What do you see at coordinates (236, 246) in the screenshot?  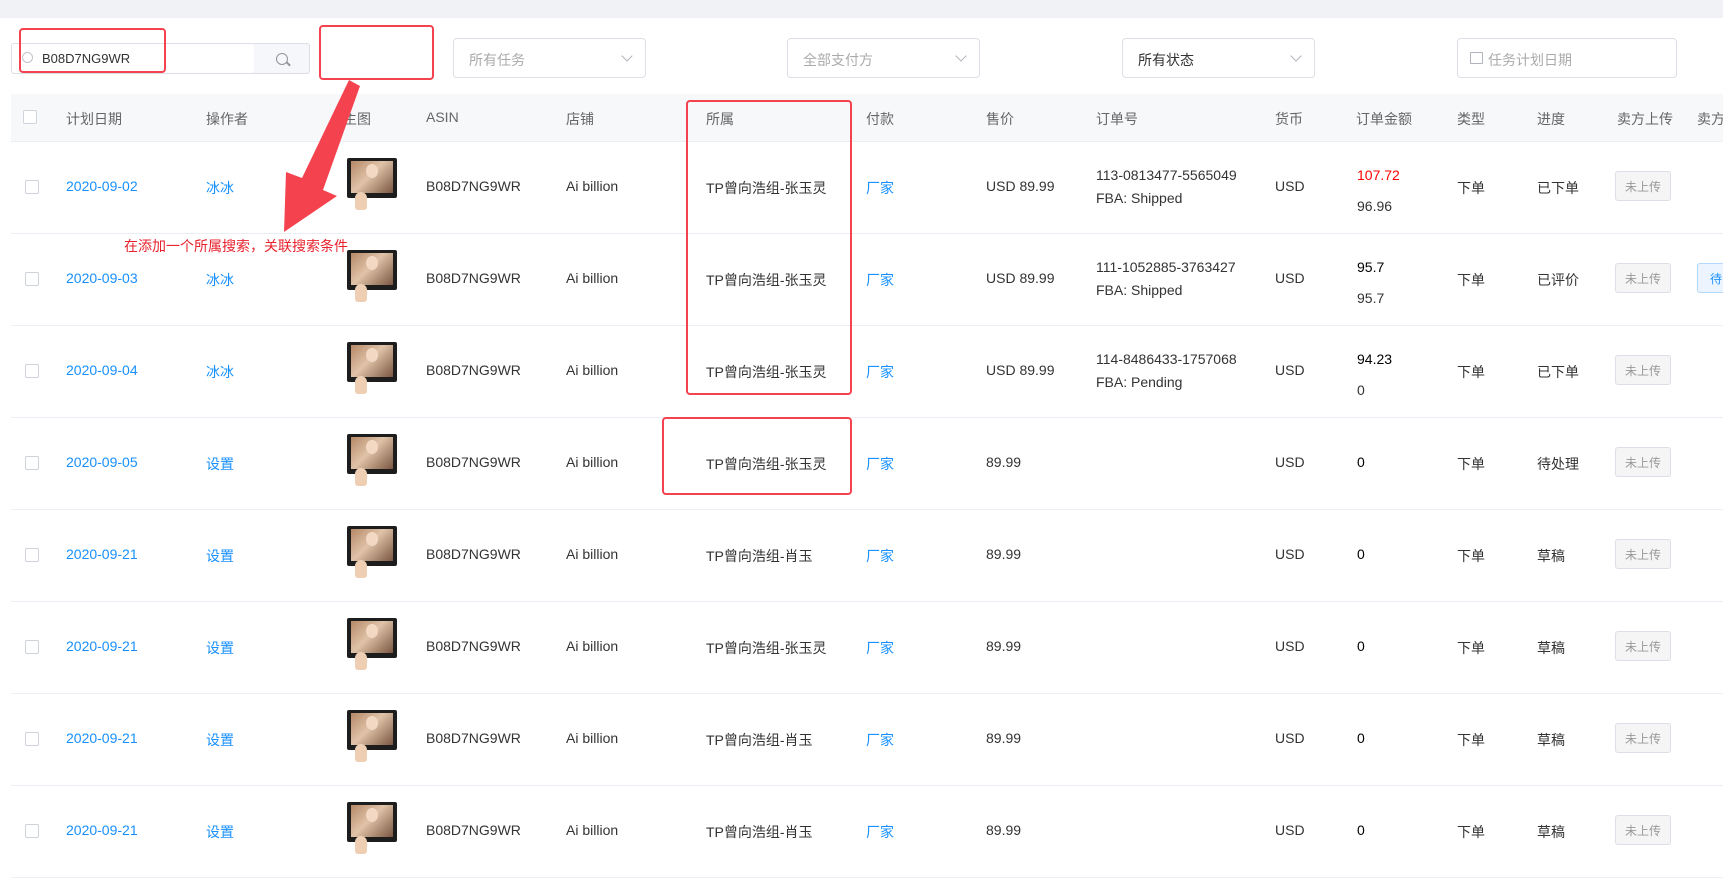 I see `annotation-note: 在添加一个所属搜索，关联搜索条件` at bounding box center [236, 246].